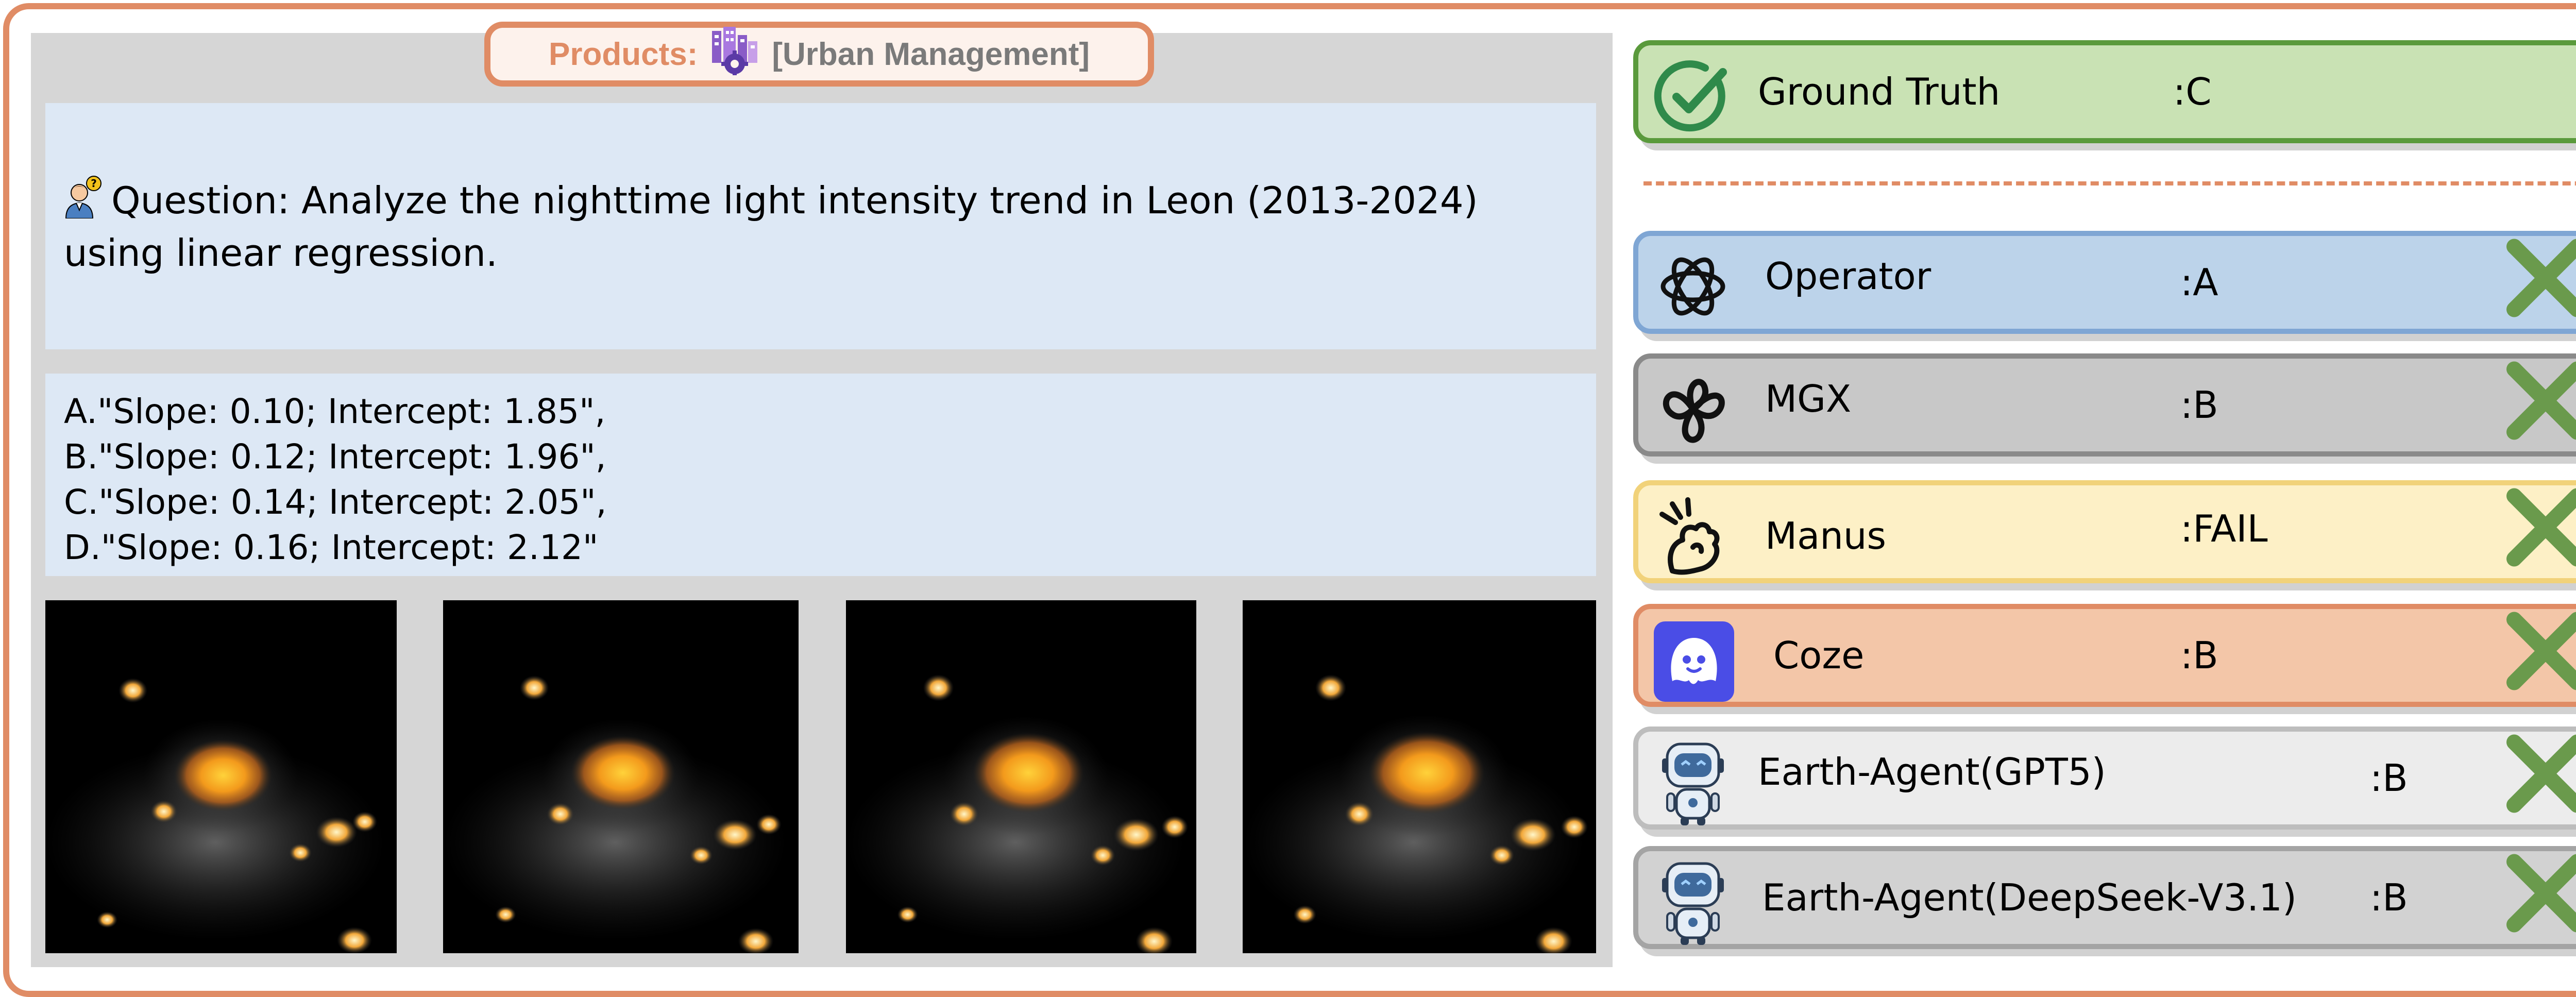  I want to click on products-label: Products:, so click(623, 54).